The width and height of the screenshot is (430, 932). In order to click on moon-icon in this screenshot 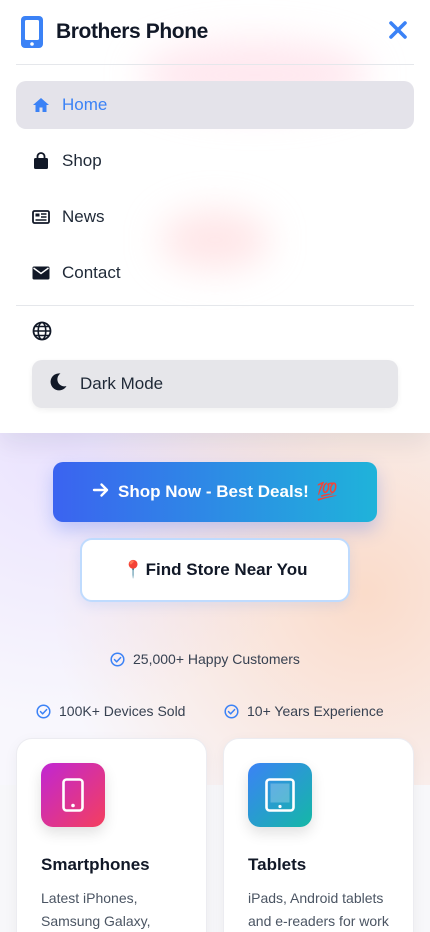, I will do `click(58, 384)`.